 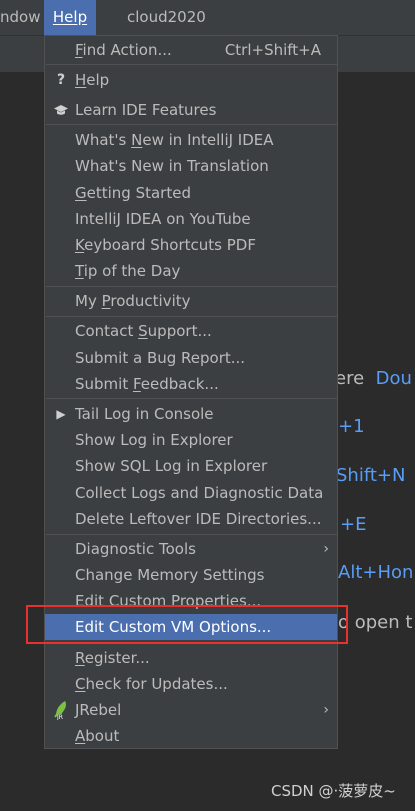 I want to click on graduation-cap-icon, so click(x=61, y=110).